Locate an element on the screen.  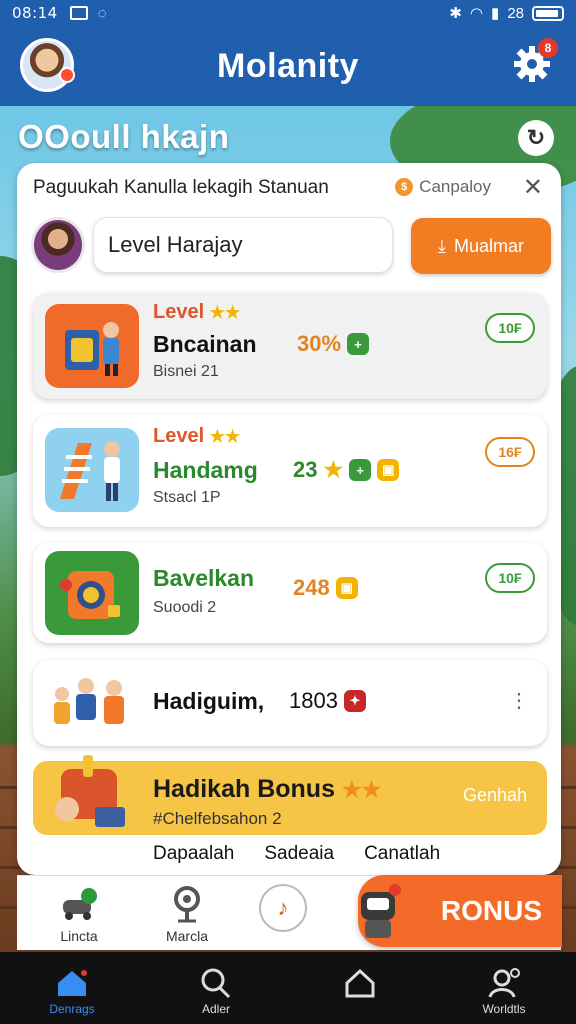
app-header: Molanity 8 is located at coordinates (288, 66).